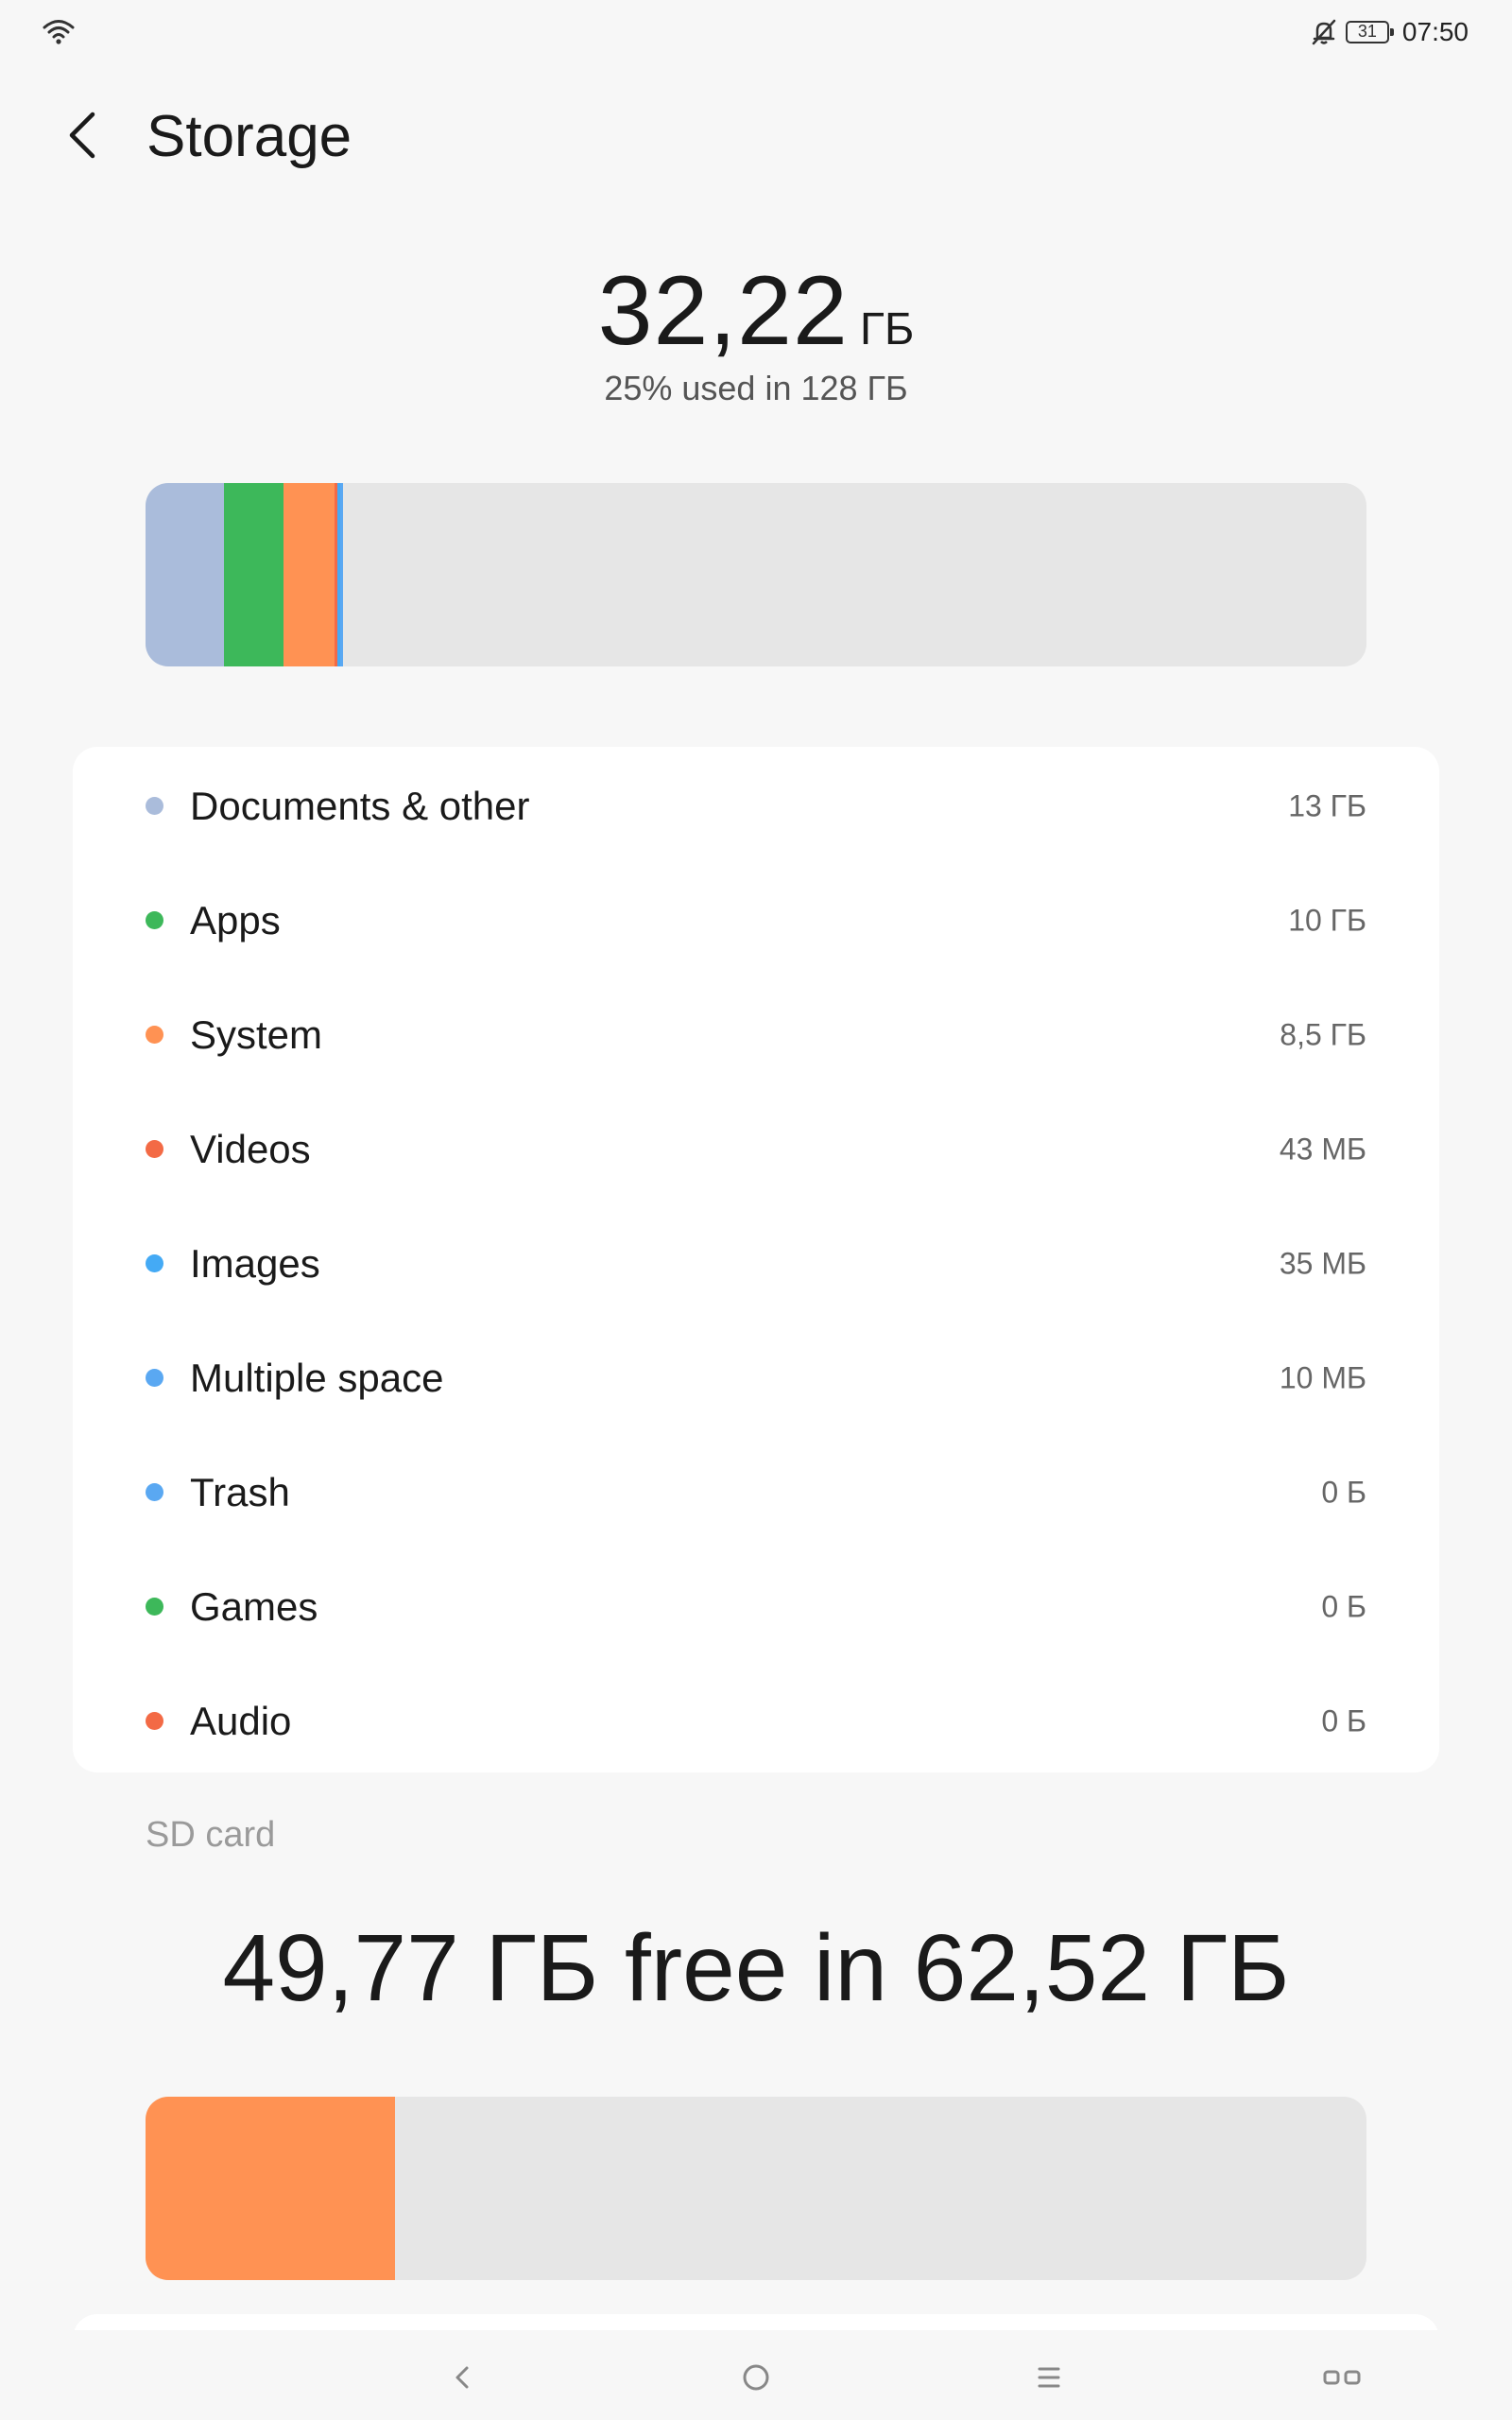 The image size is (1512, 2420). Describe the element at coordinates (250, 1148) in the screenshot. I see `category-label: Videos` at that location.